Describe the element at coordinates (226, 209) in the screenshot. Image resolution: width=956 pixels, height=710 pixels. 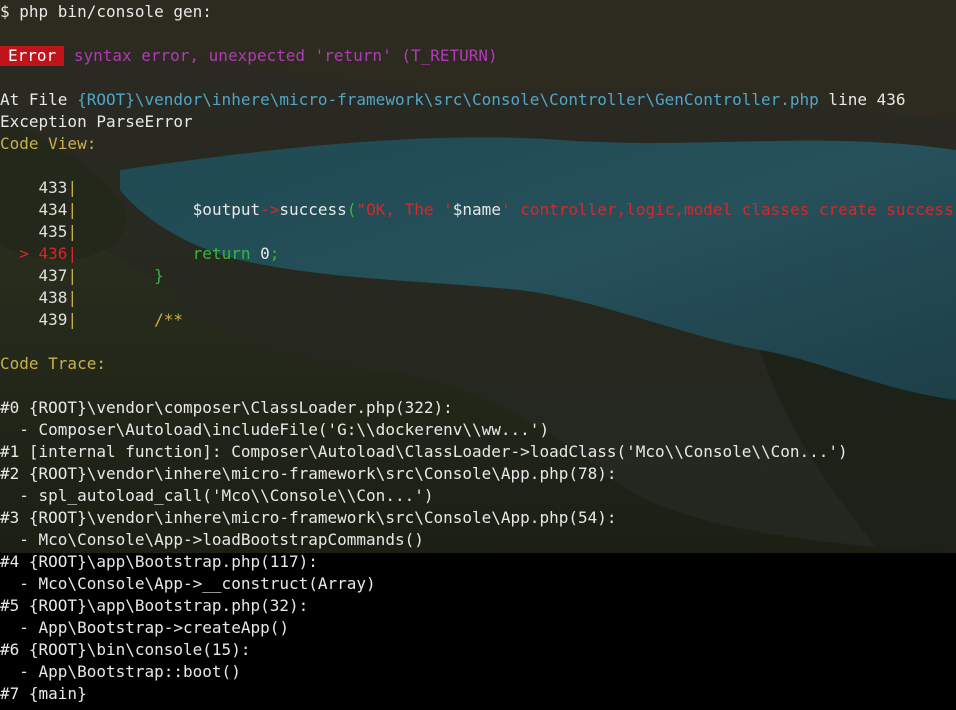
I see `code-token: $output` at that location.